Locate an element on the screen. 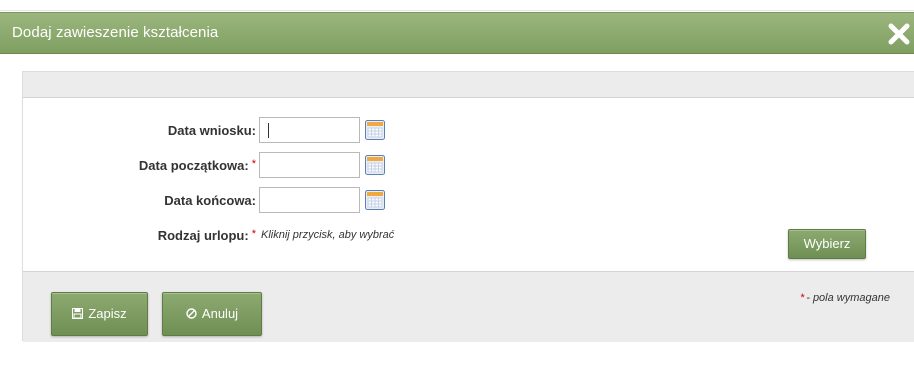  label-rodzaj-urlopu: Rodzaj urlopu: * is located at coordinates (206, 235).